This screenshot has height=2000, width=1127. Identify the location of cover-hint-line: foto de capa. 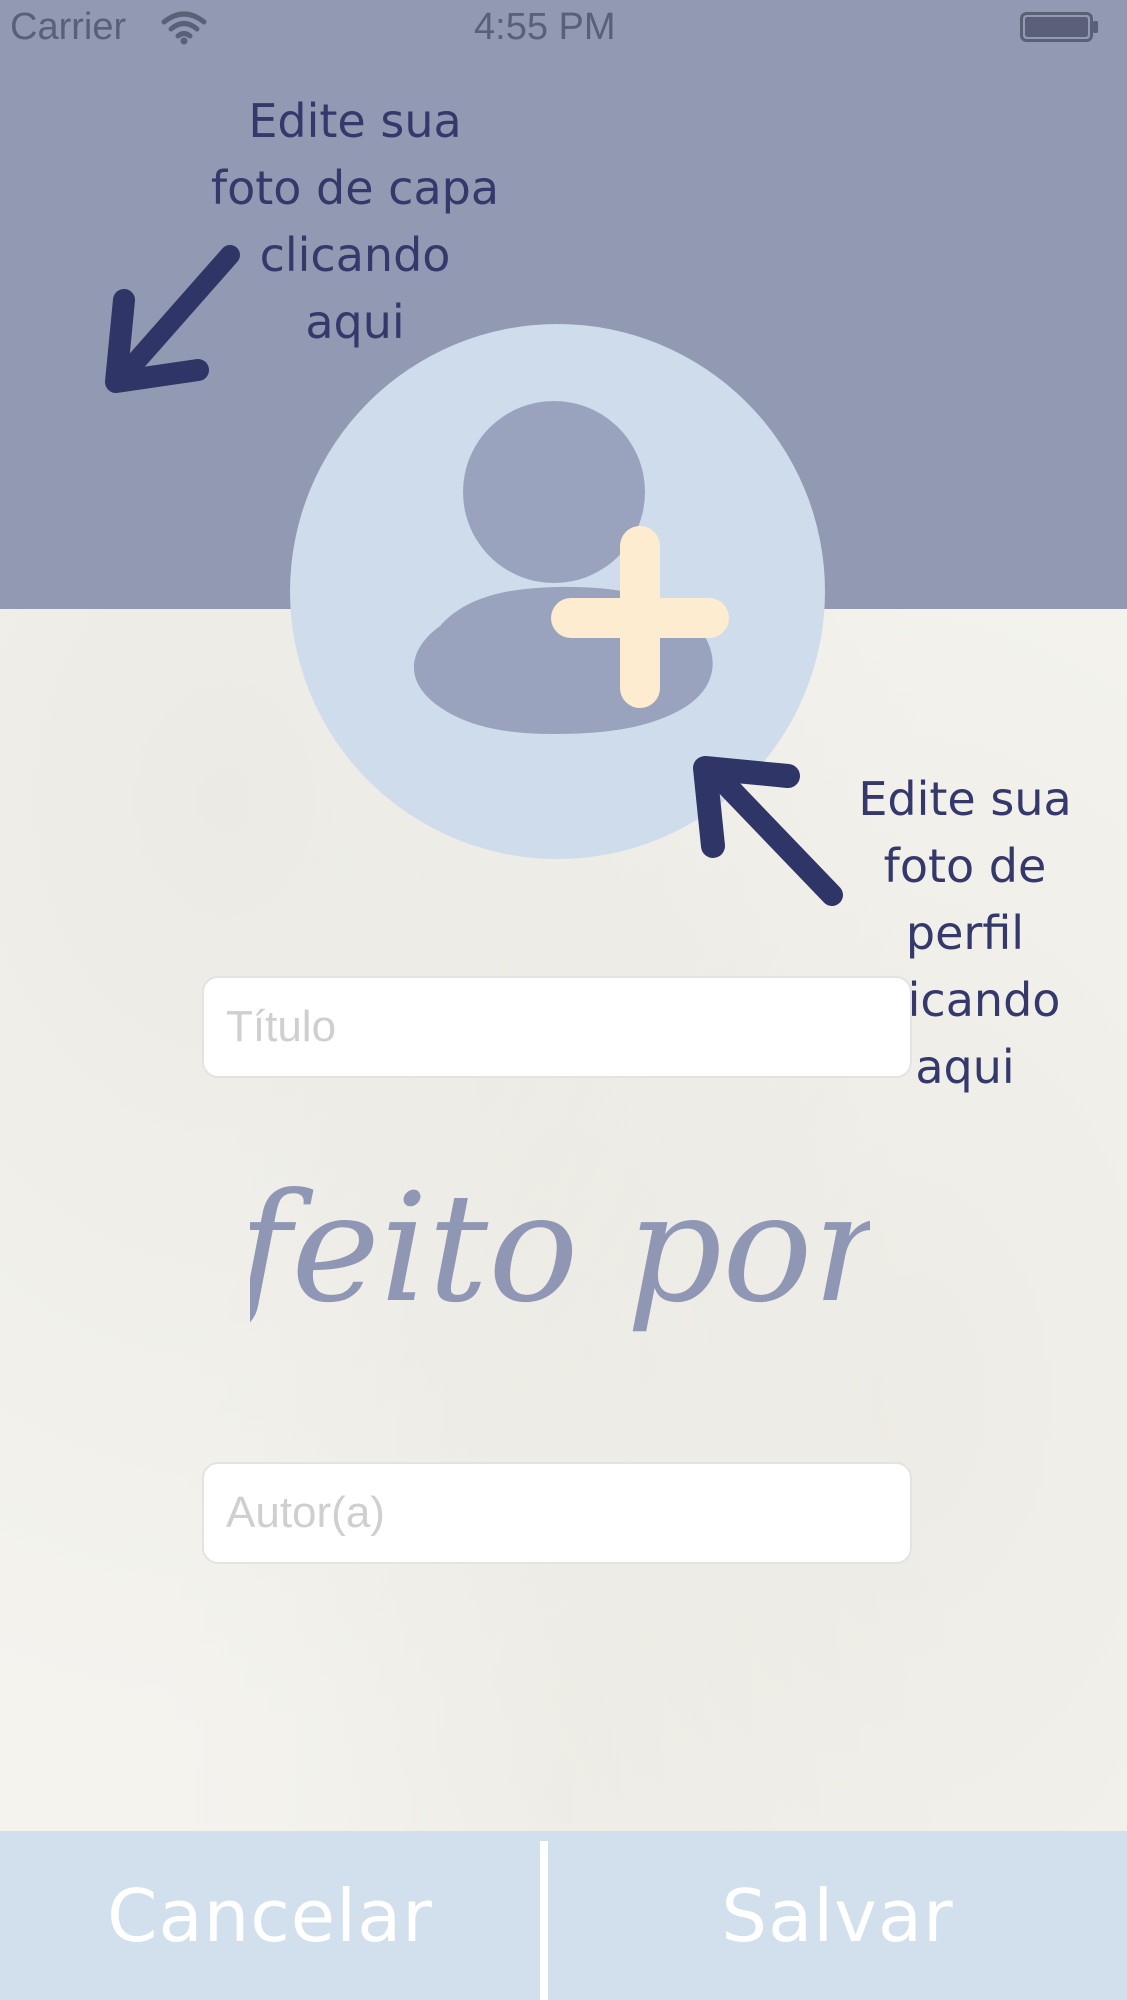
(355, 188).